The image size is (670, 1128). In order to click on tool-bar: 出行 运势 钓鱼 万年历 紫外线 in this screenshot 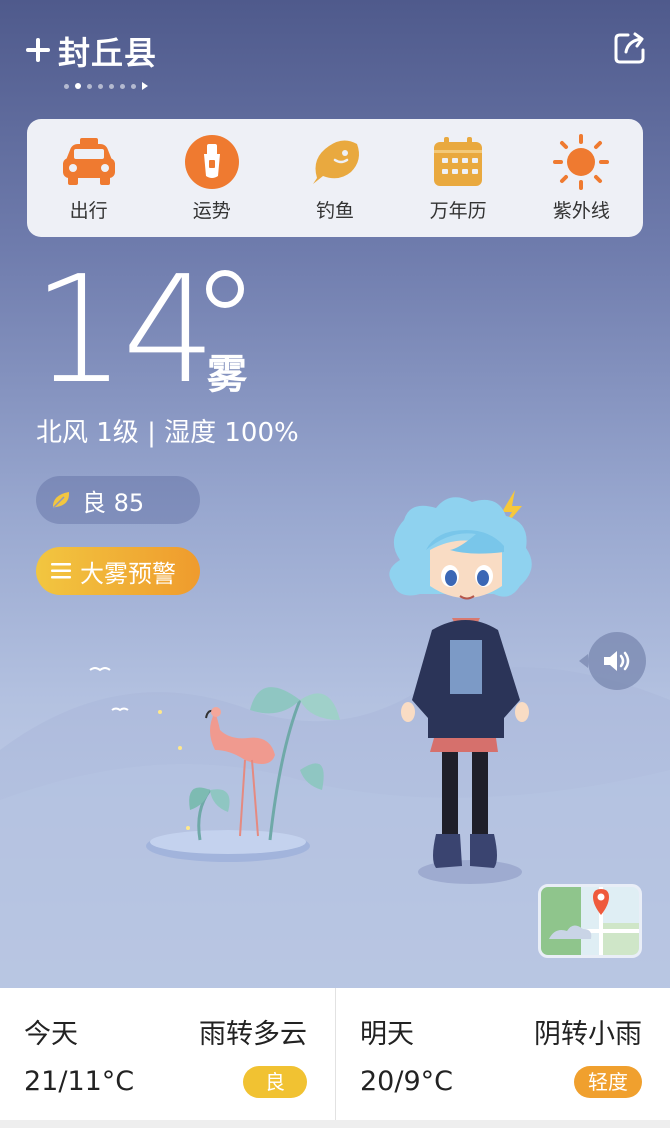, I will do `click(335, 178)`.